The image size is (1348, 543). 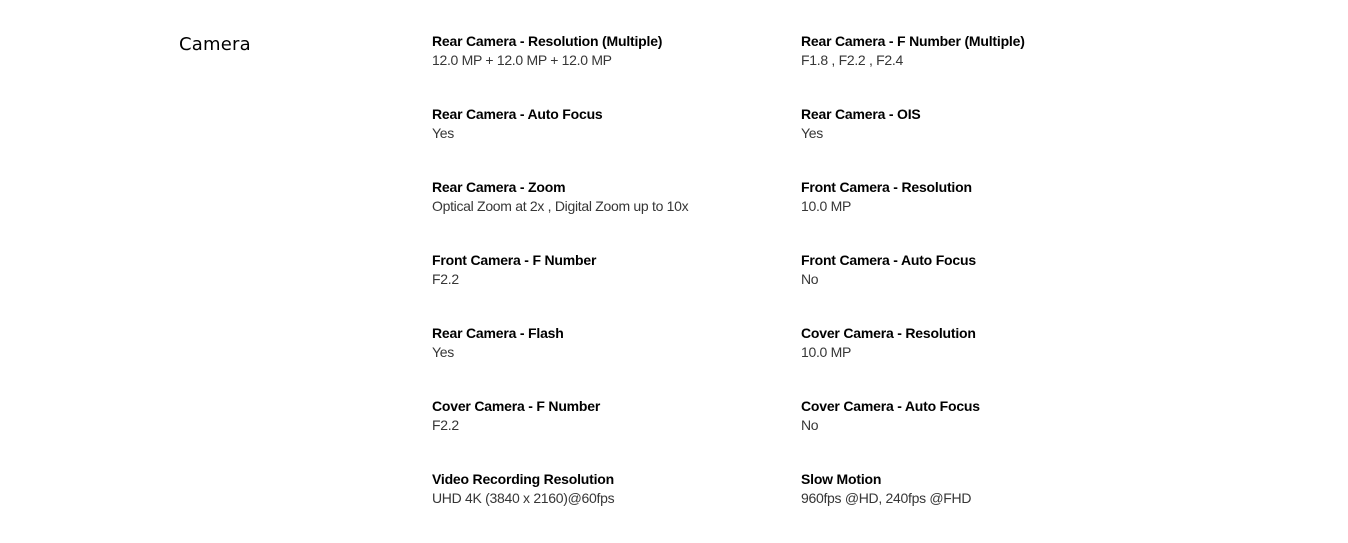 I want to click on spec-label: Cover Camera - Resolution, so click(x=888, y=333).